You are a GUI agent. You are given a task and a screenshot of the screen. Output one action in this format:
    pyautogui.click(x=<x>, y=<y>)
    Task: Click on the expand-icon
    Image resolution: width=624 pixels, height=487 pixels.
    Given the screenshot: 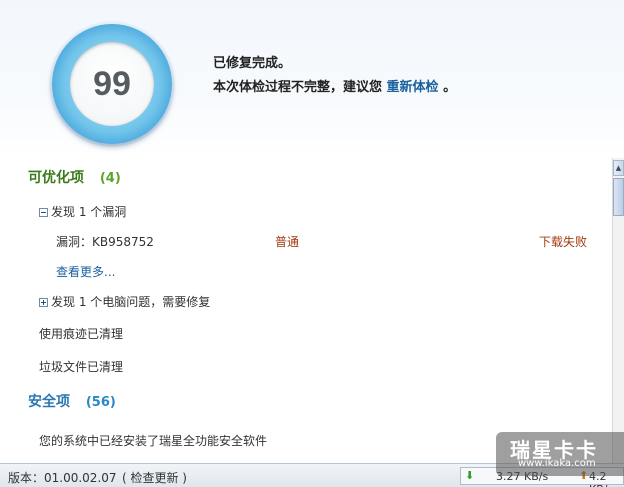 What is the action you would take?
    pyautogui.click(x=43, y=302)
    